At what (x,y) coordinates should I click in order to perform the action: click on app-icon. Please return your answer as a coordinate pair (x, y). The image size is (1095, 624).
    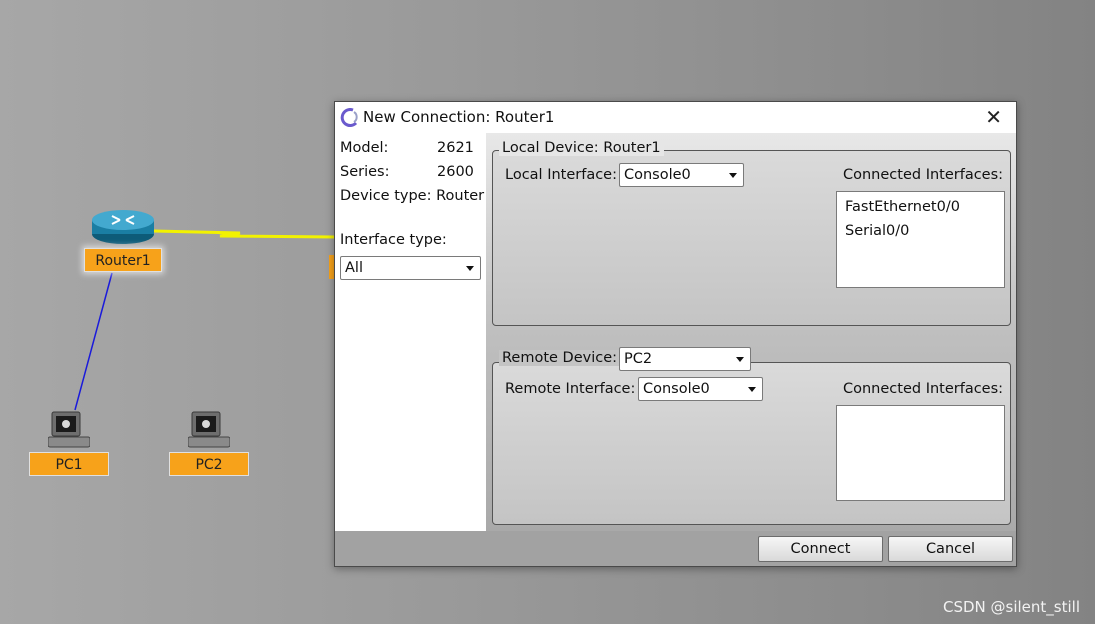
    Looking at the image, I should click on (349, 117).